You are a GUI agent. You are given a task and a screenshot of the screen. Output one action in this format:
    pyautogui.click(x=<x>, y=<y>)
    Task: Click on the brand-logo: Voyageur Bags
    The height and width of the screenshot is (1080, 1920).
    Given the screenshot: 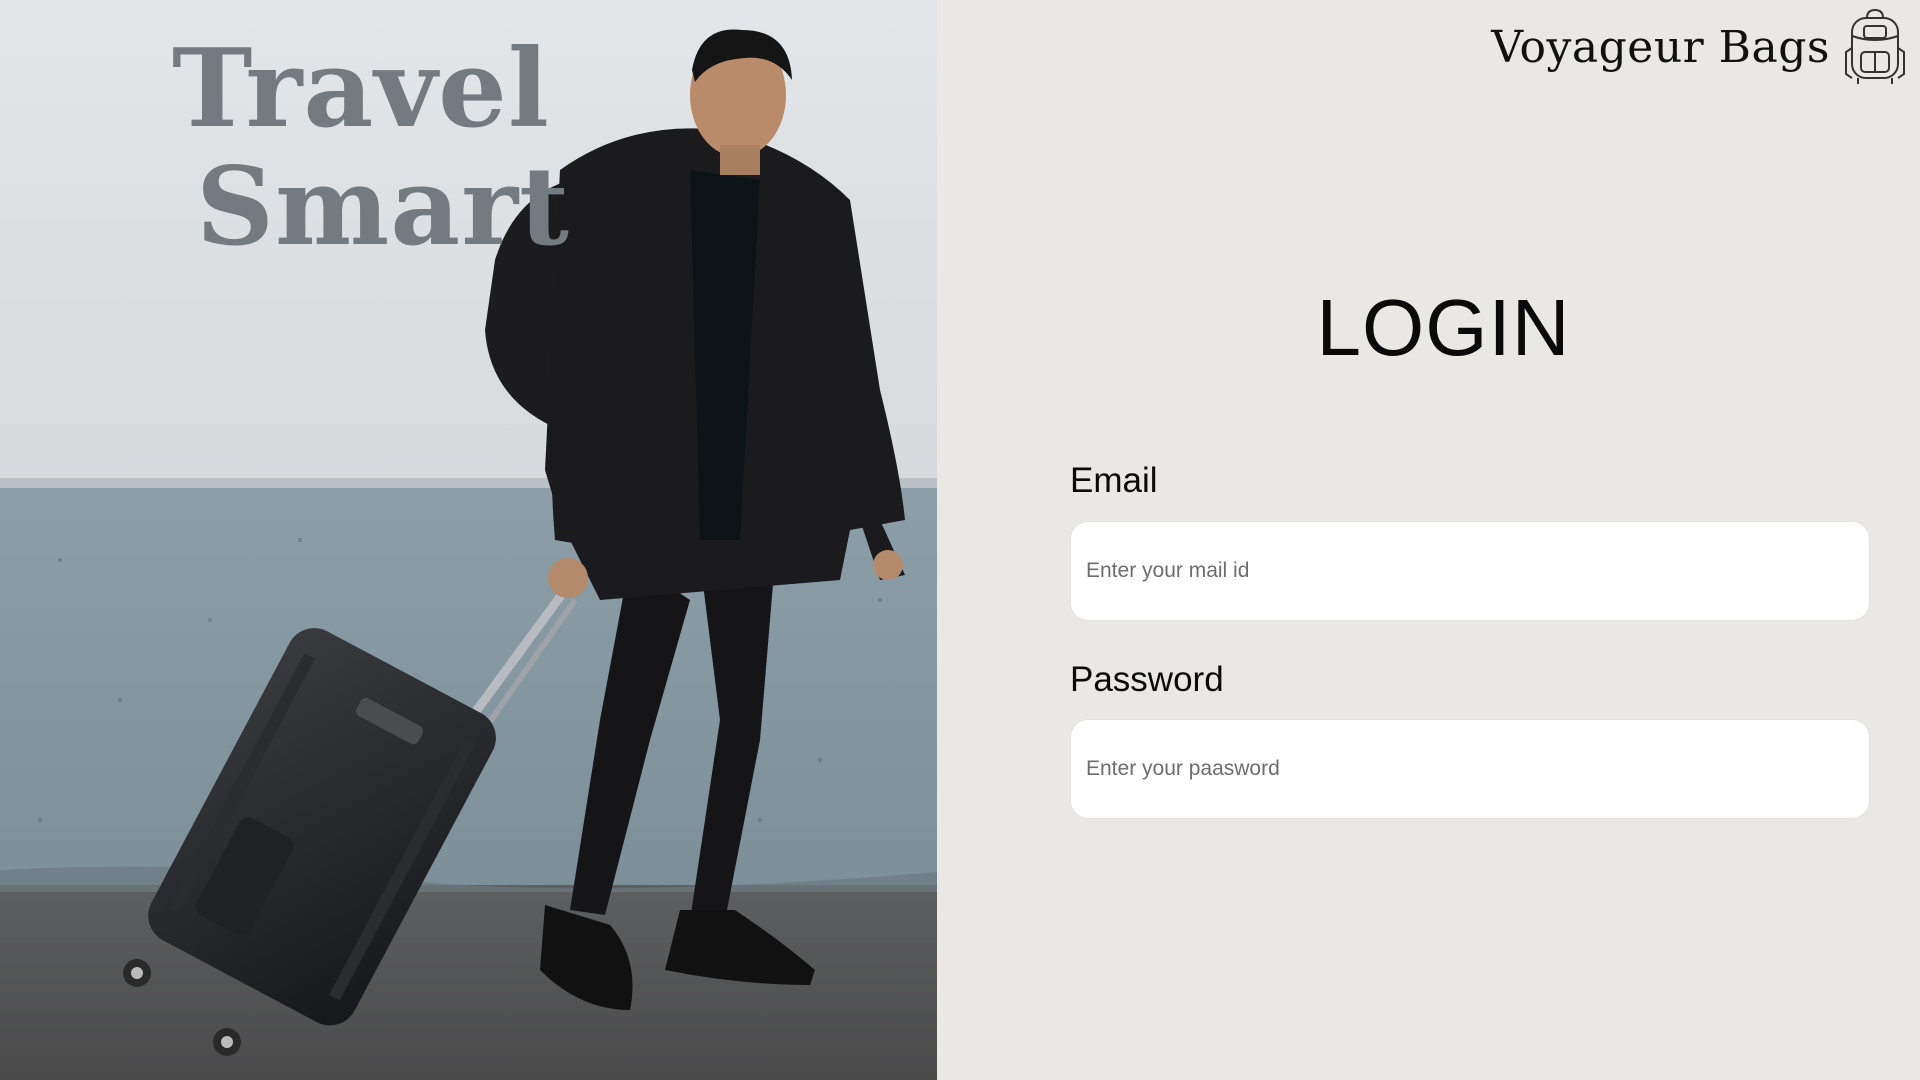 What is the action you would take?
    pyautogui.click(x=1698, y=47)
    